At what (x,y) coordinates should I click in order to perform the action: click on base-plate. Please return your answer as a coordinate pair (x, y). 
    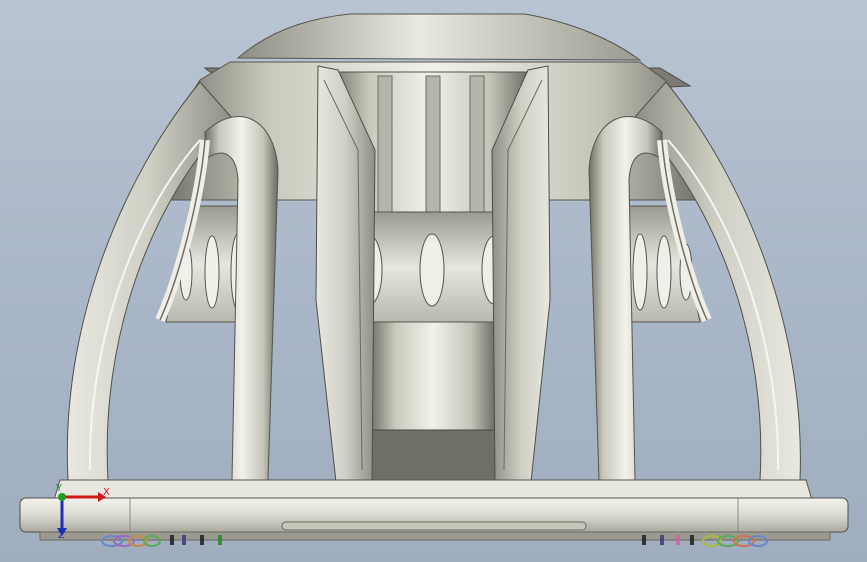
    Looking at the image, I should click on (434, 510).